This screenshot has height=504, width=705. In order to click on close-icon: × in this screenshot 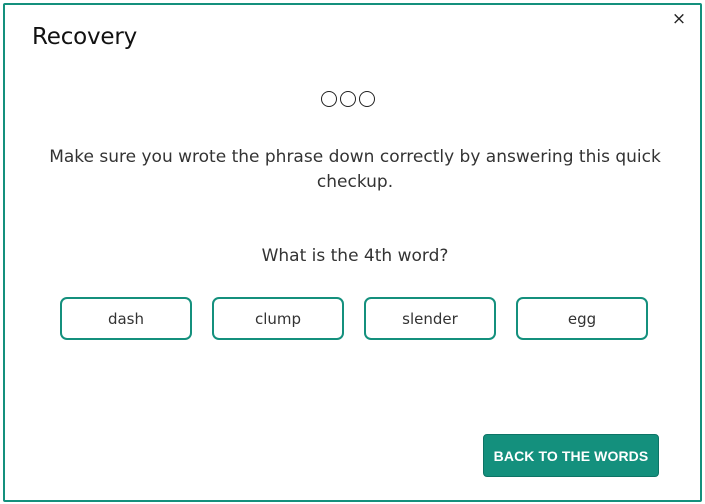, I will do `click(679, 19)`.